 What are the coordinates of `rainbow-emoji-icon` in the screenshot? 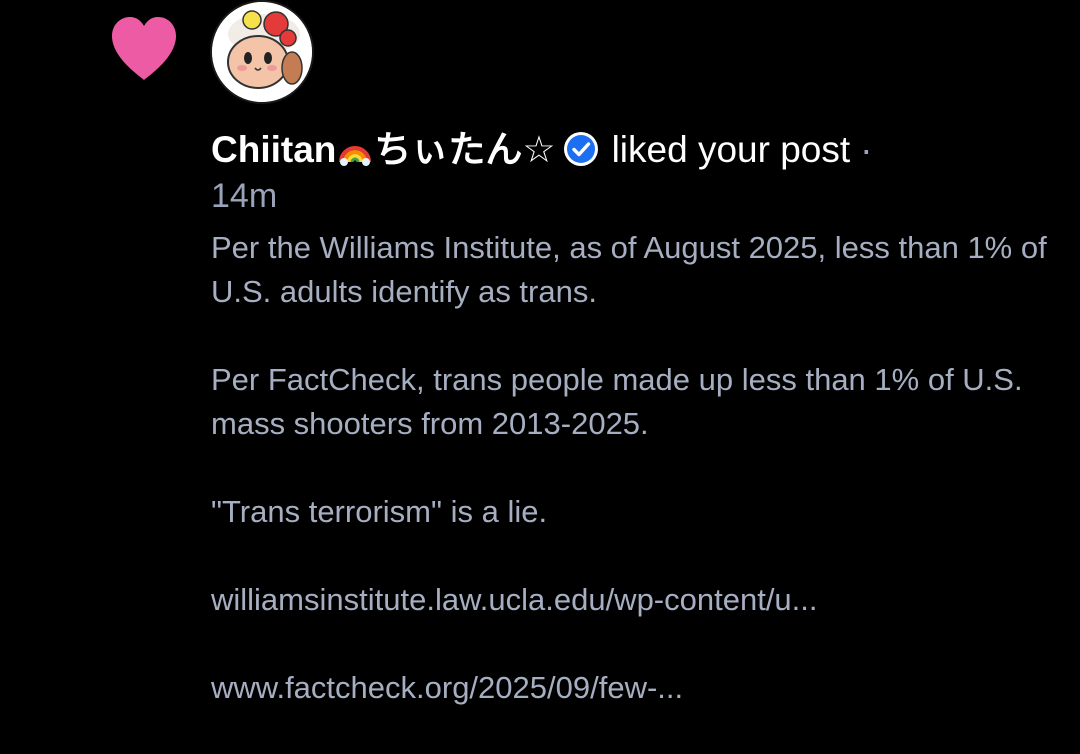 It's located at (355, 156).